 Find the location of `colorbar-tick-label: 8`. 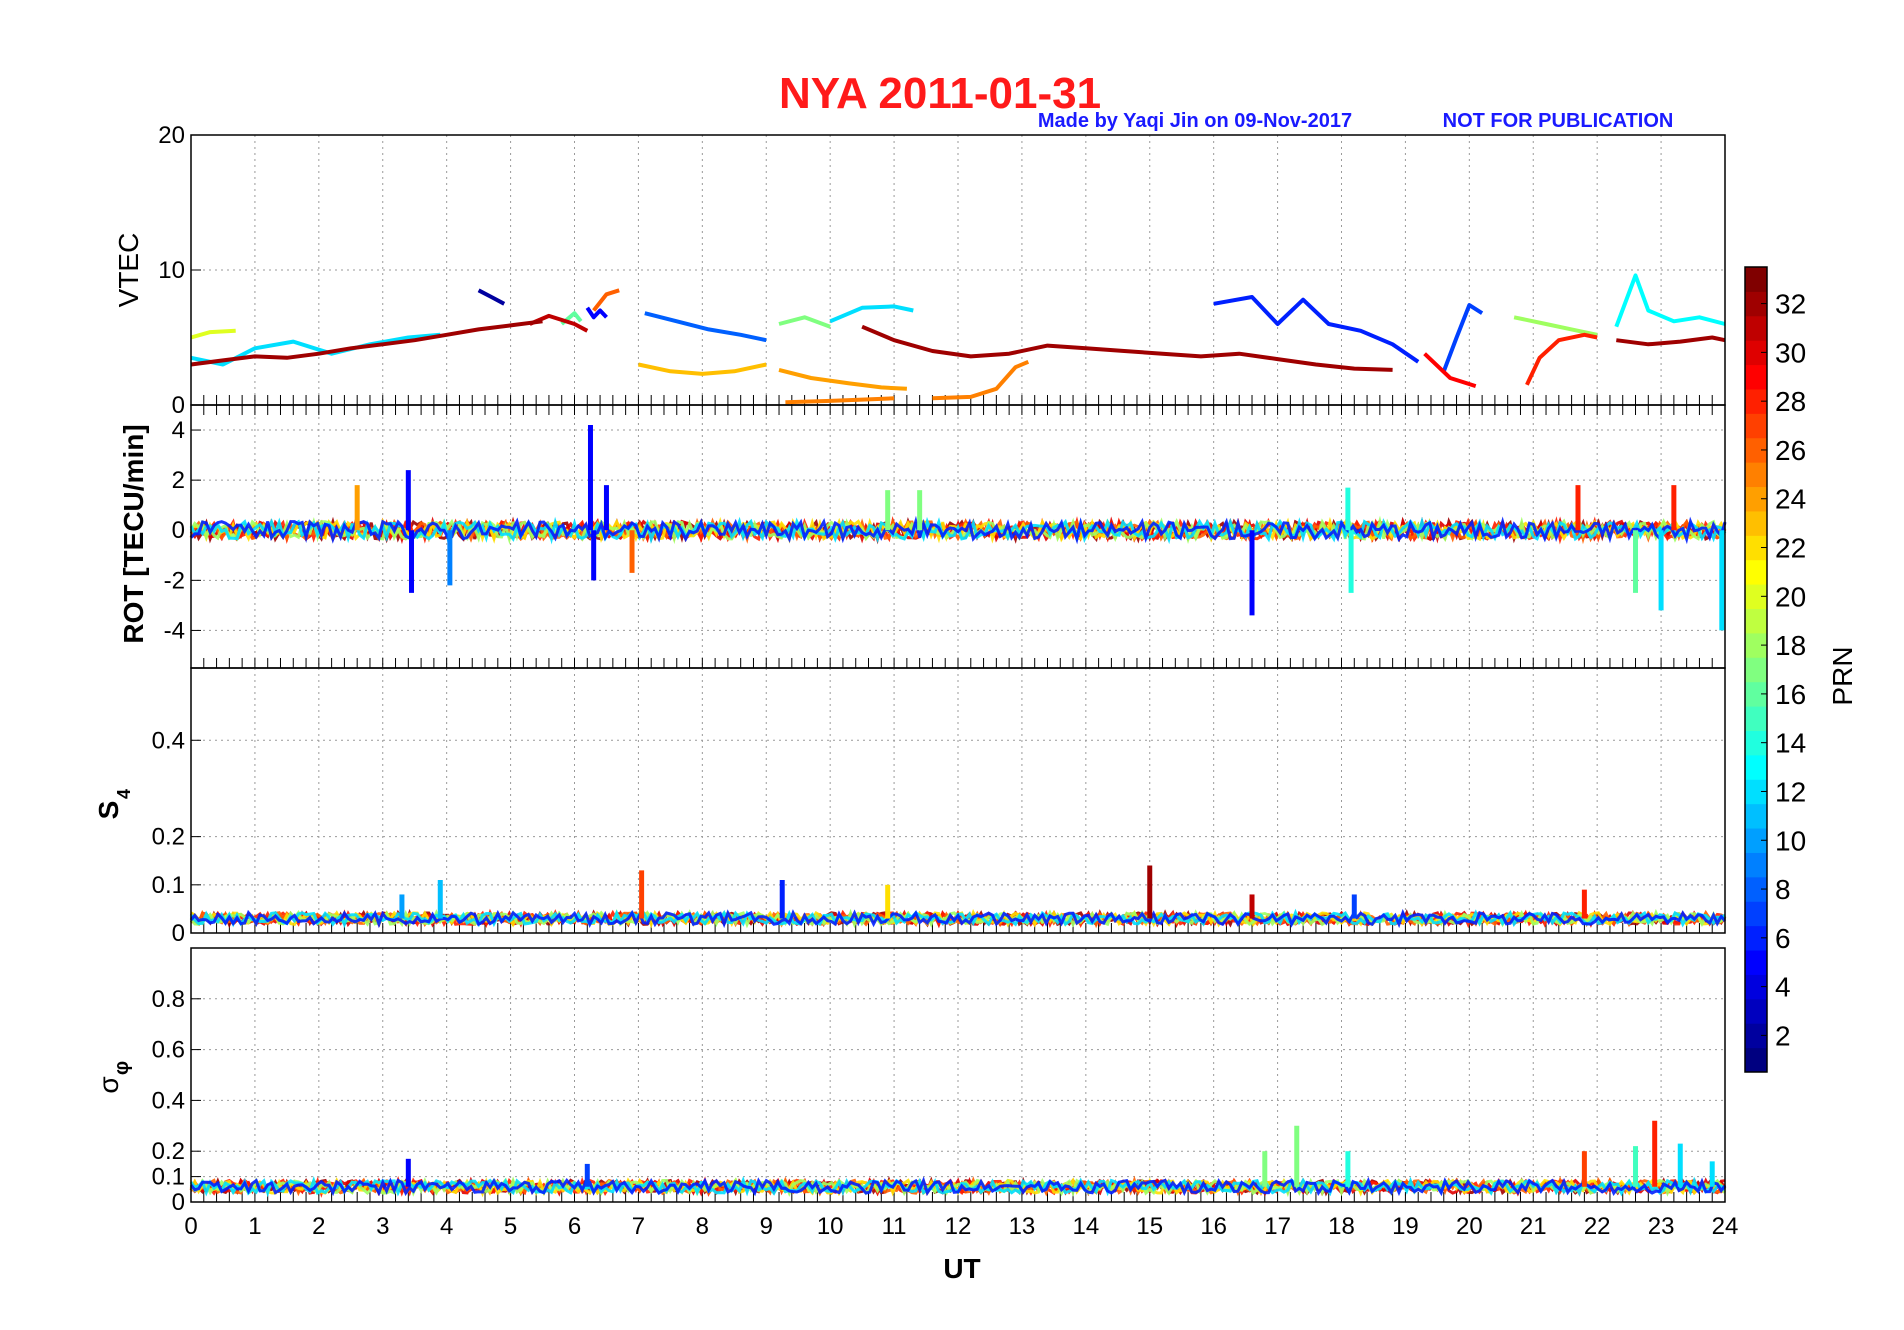

colorbar-tick-label: 8 is located at coordinates (1783, 889).